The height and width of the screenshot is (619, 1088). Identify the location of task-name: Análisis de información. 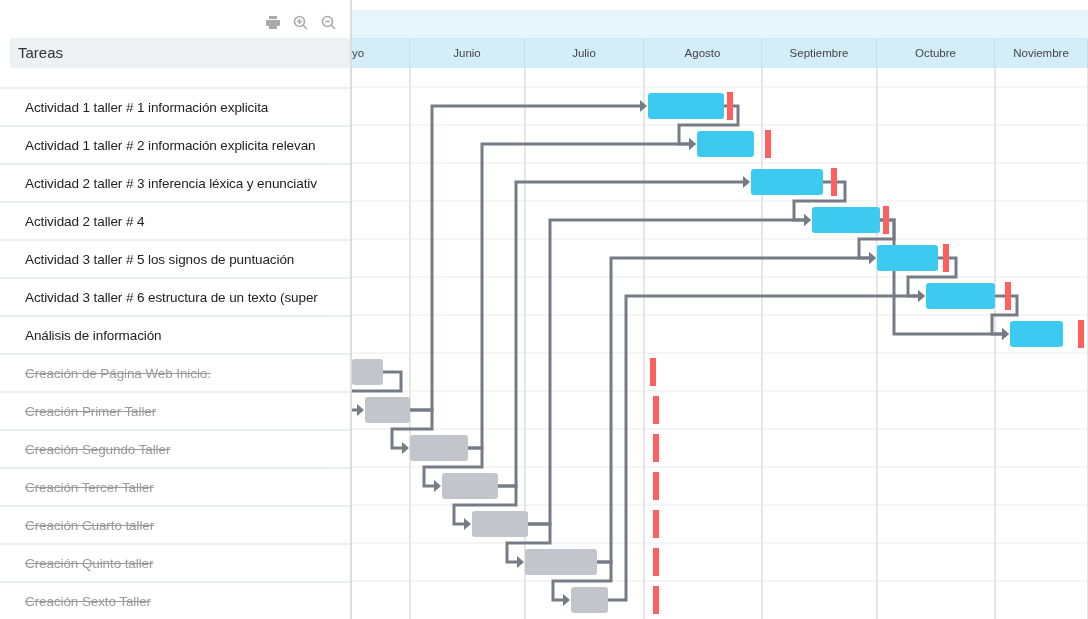
(93, 335).